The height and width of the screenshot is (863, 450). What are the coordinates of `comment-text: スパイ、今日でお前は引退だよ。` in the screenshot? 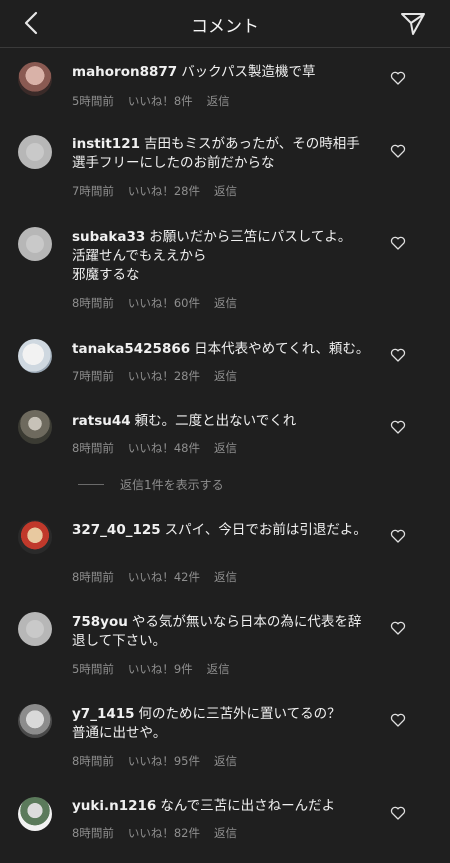 It's located at (265, 530).